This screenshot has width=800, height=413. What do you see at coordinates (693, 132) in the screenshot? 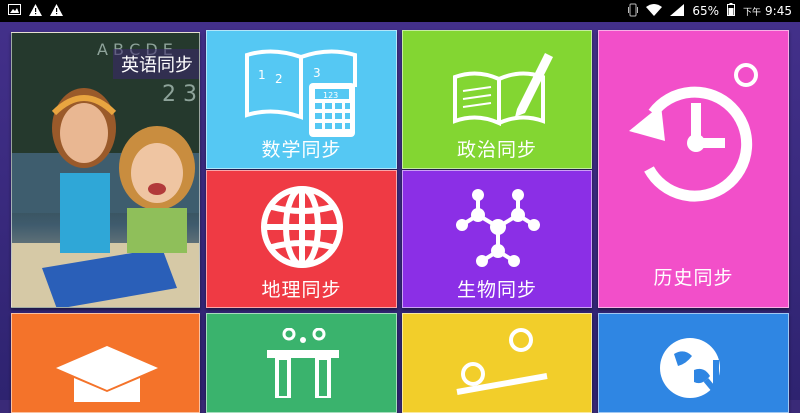
I see `history-clock-icon` at bounding box center [693, 132].